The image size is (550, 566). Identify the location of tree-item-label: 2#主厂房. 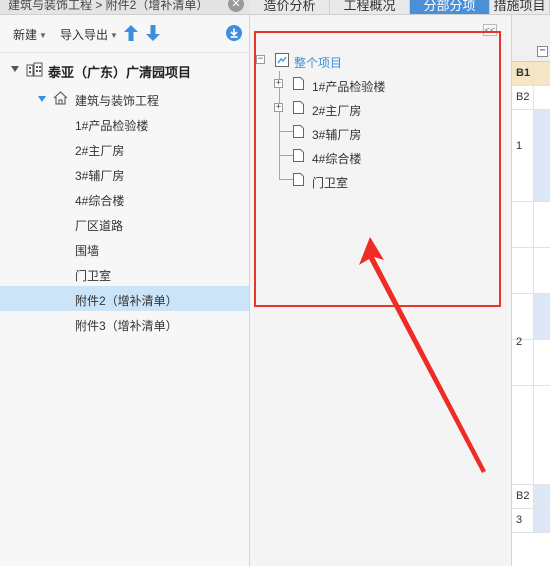
(100, 151).